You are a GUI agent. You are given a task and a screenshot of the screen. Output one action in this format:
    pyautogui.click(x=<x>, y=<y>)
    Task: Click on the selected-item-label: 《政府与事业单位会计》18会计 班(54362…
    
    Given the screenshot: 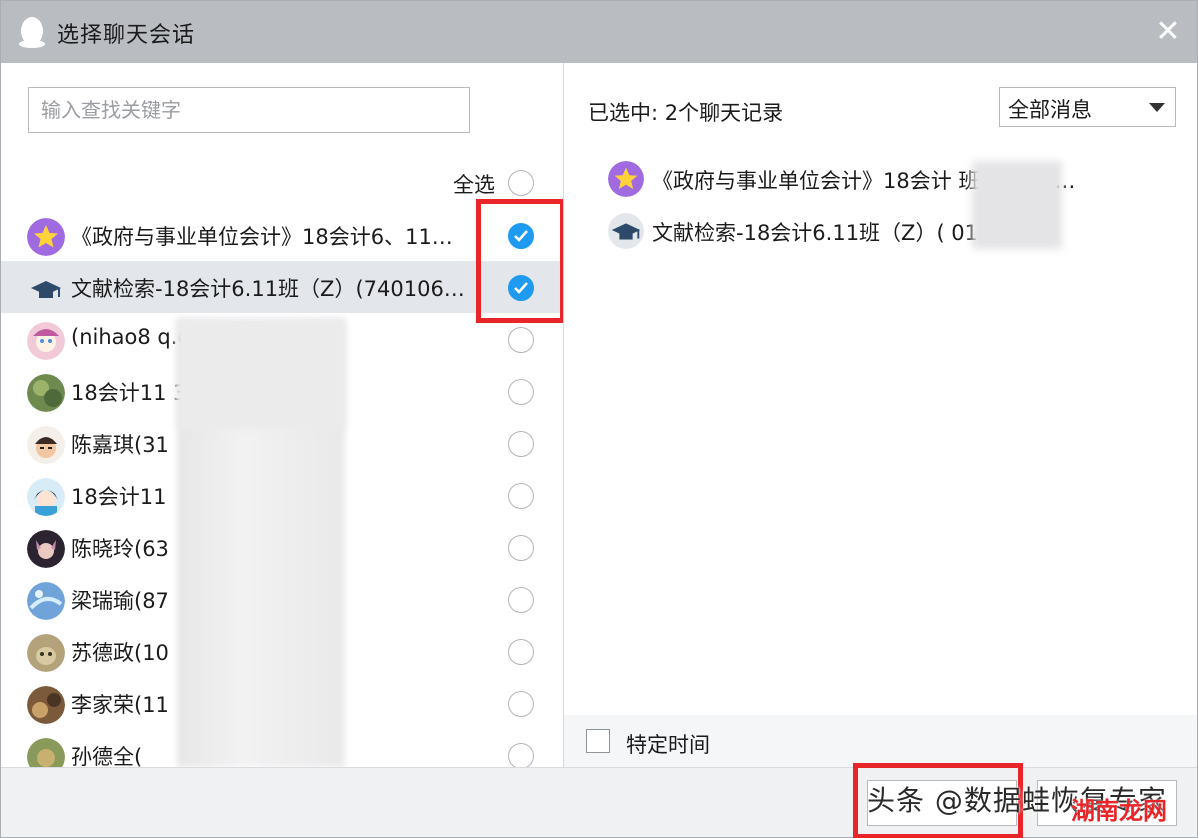 What is the action you would take?
    pyautogui.click(x=864, y=181)
    